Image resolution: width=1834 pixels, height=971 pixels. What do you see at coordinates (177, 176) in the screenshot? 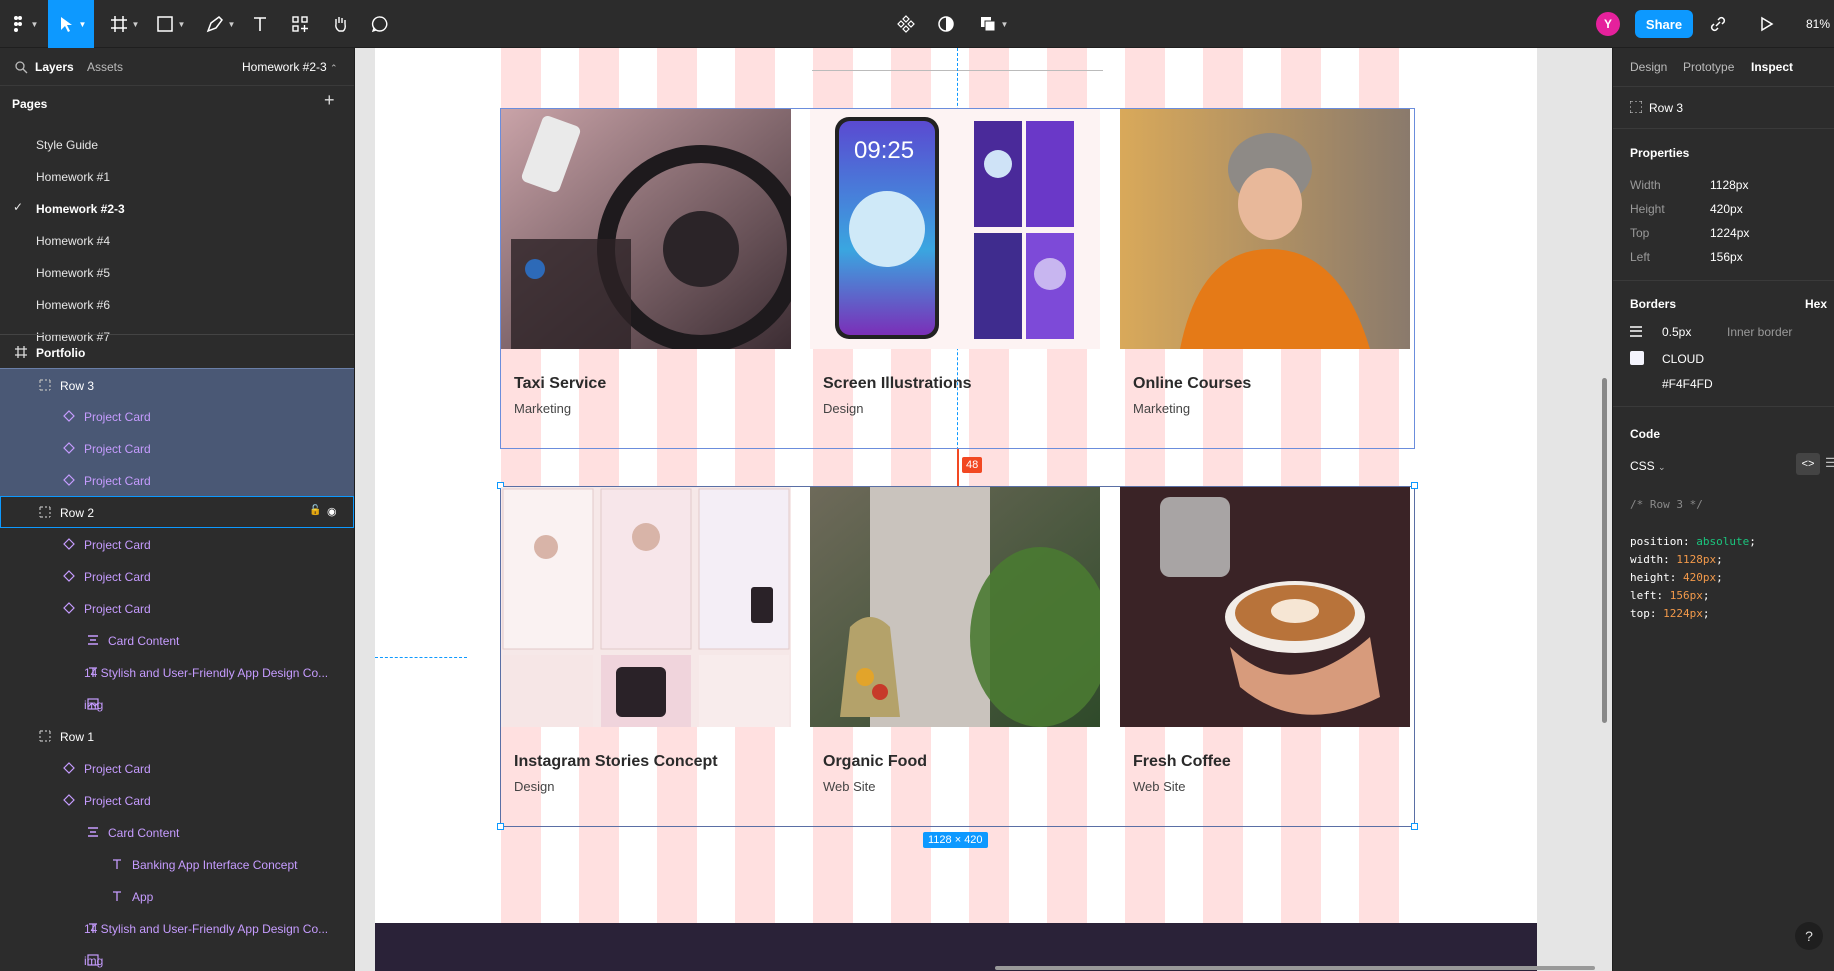
I see `page-item: Homework #1` at bounding box center [177, 176].